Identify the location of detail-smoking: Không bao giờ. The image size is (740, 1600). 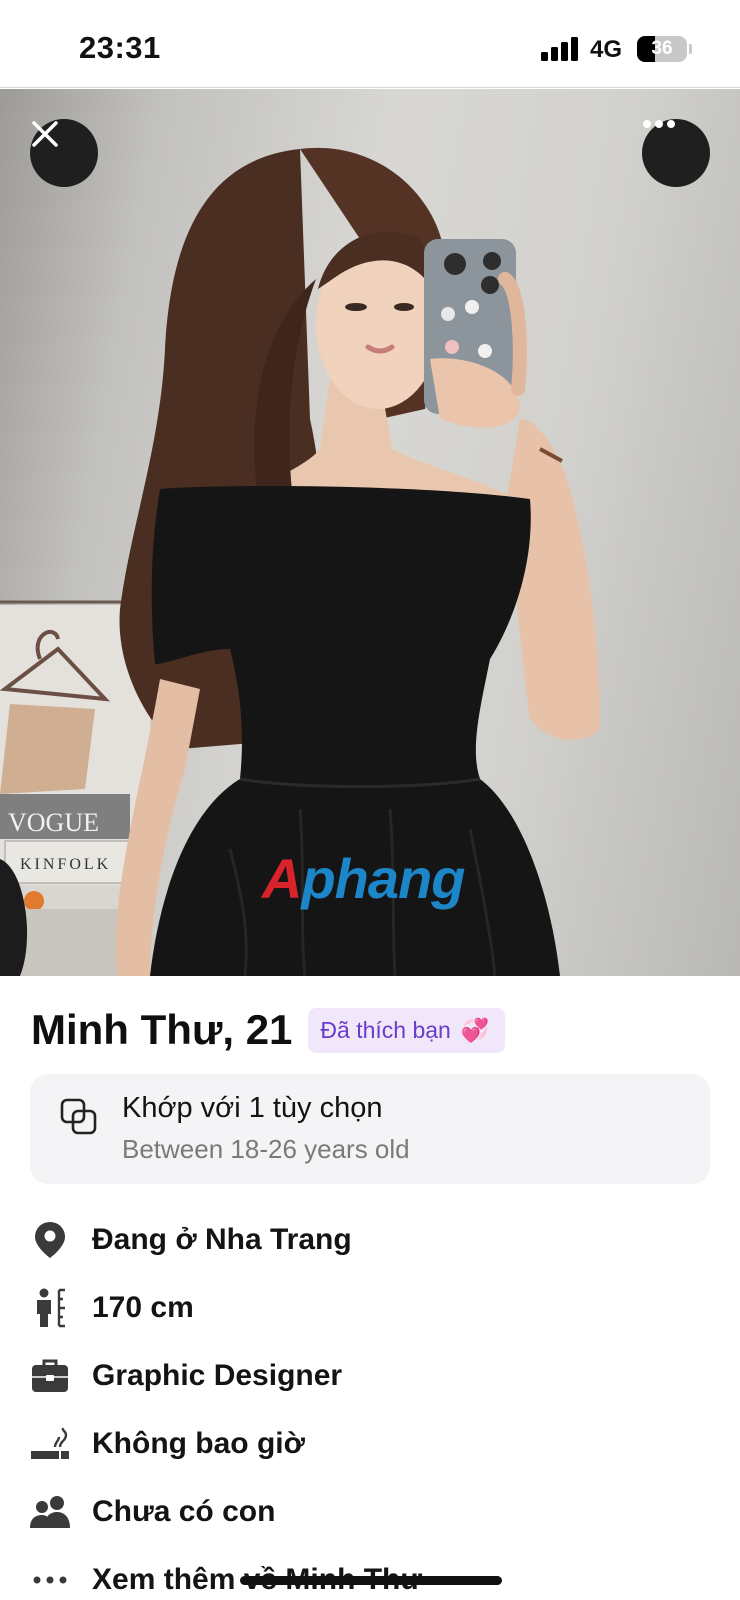
(370, 1444).